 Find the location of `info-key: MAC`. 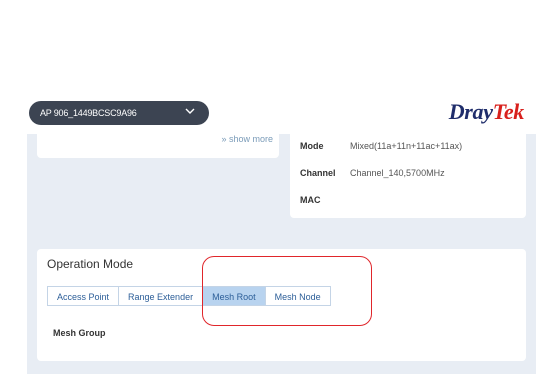

info-key: MAC is located at coordinates (310, 200).